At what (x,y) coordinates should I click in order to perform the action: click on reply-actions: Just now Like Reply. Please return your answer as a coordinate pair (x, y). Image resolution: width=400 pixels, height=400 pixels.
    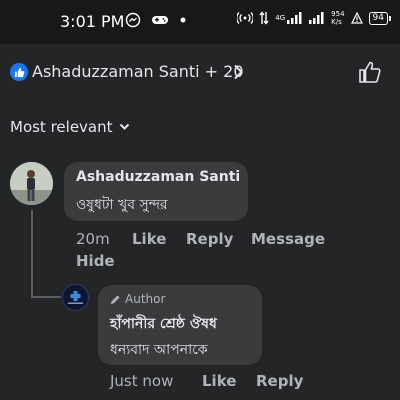
    Looking at the image, I should click on (250, 382).